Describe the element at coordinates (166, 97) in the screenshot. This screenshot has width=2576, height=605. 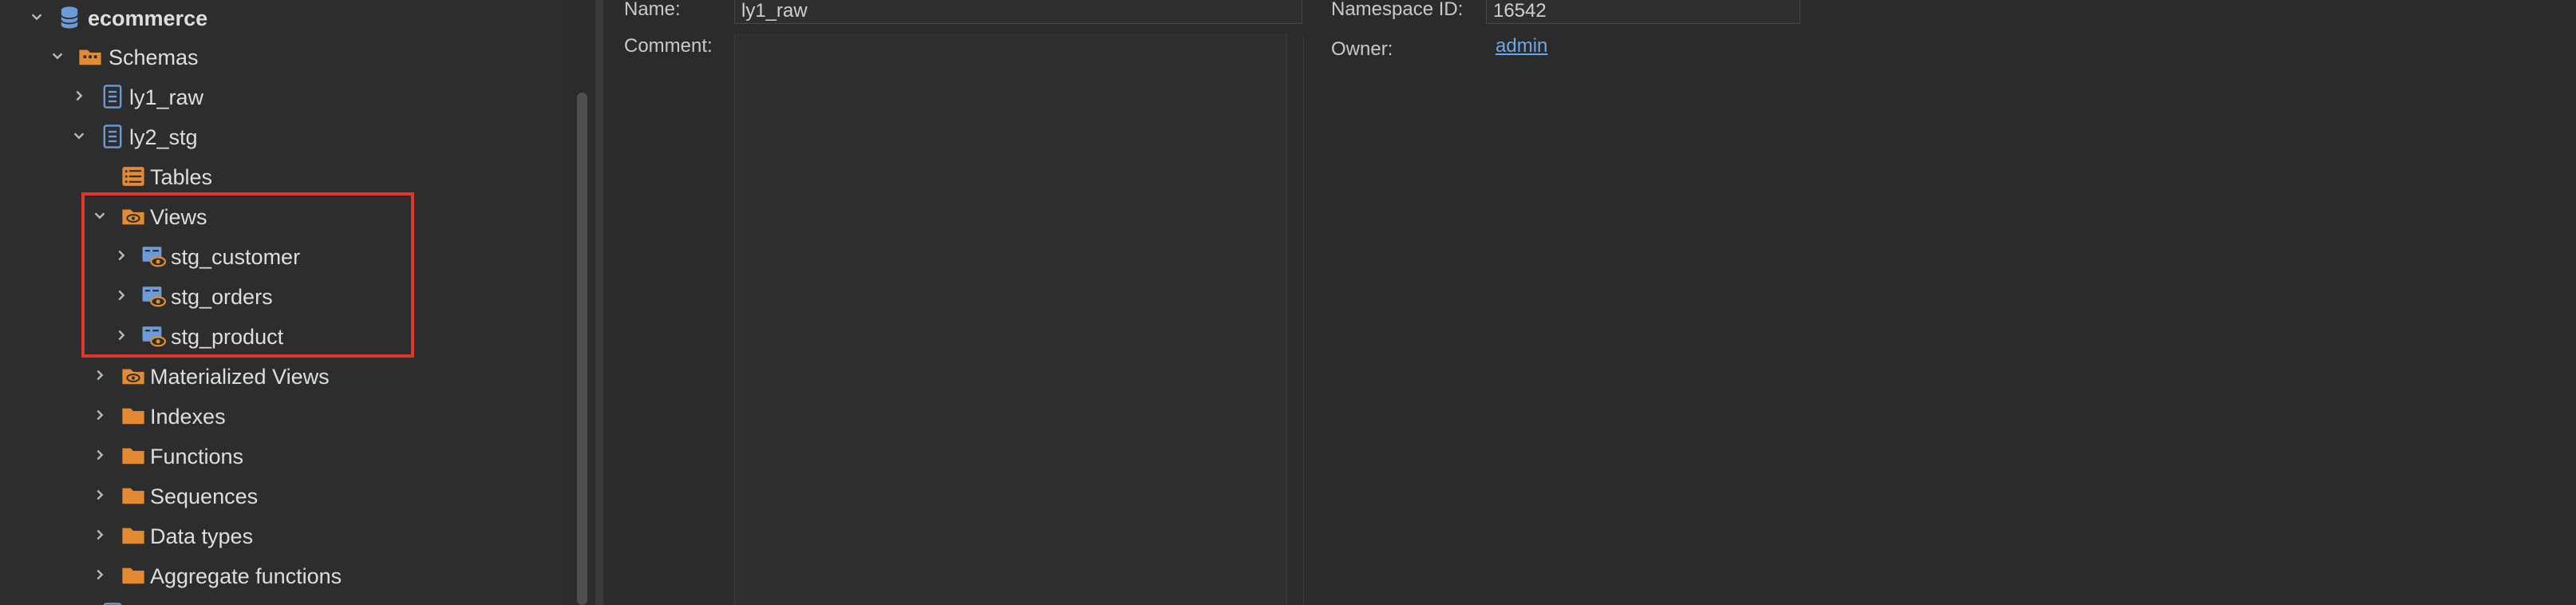
I see `tree-label-schema-raw: ly1_raw` at that location.